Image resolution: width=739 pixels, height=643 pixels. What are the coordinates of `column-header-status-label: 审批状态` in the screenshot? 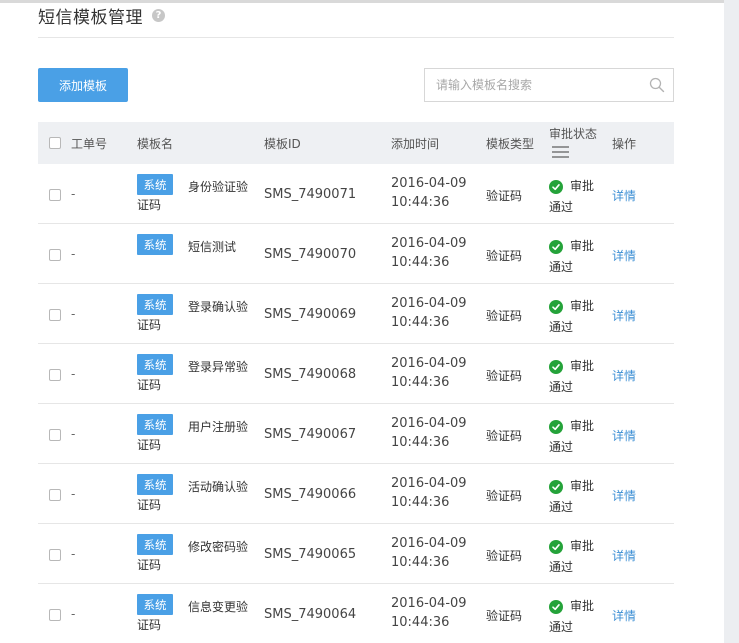 It's located at (573, 134).